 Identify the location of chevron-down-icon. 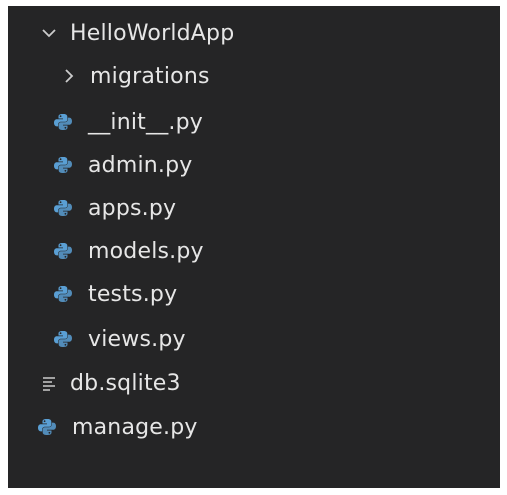
(49, 33).